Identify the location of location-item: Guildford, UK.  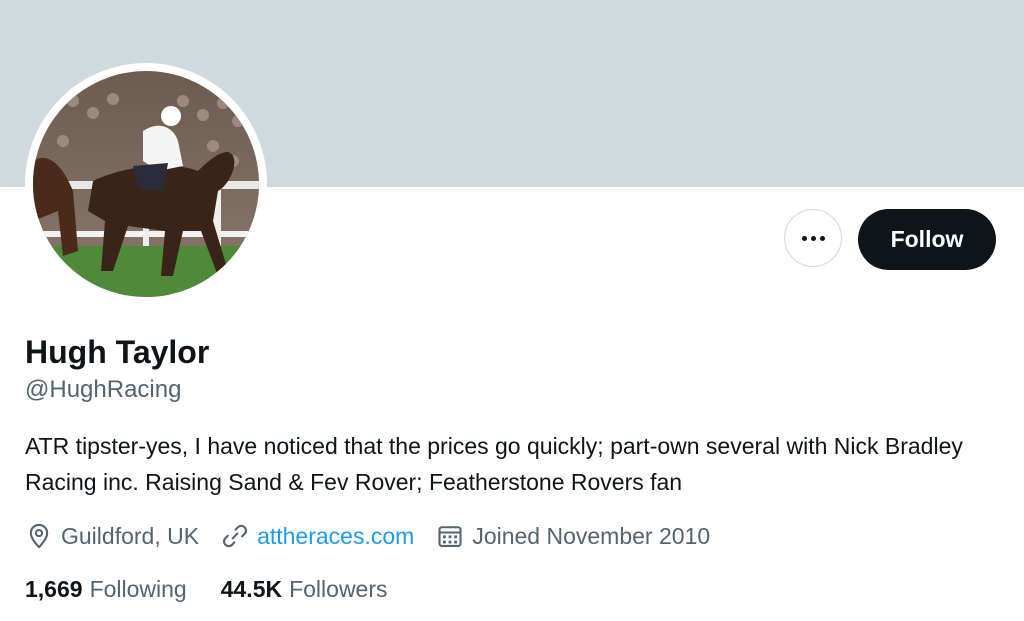
(112, 536).